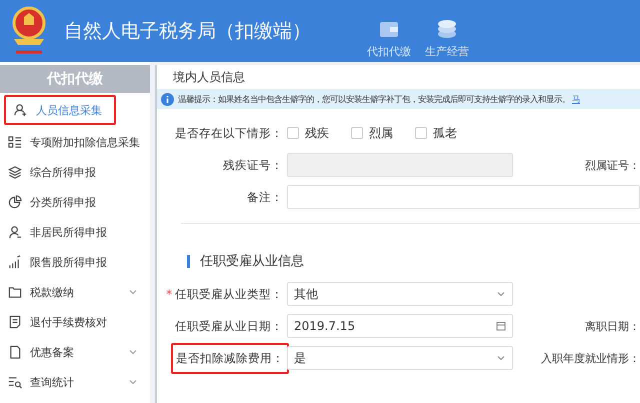  I want to click on sidebar-item: 分类所得申报, so click(72, 202).